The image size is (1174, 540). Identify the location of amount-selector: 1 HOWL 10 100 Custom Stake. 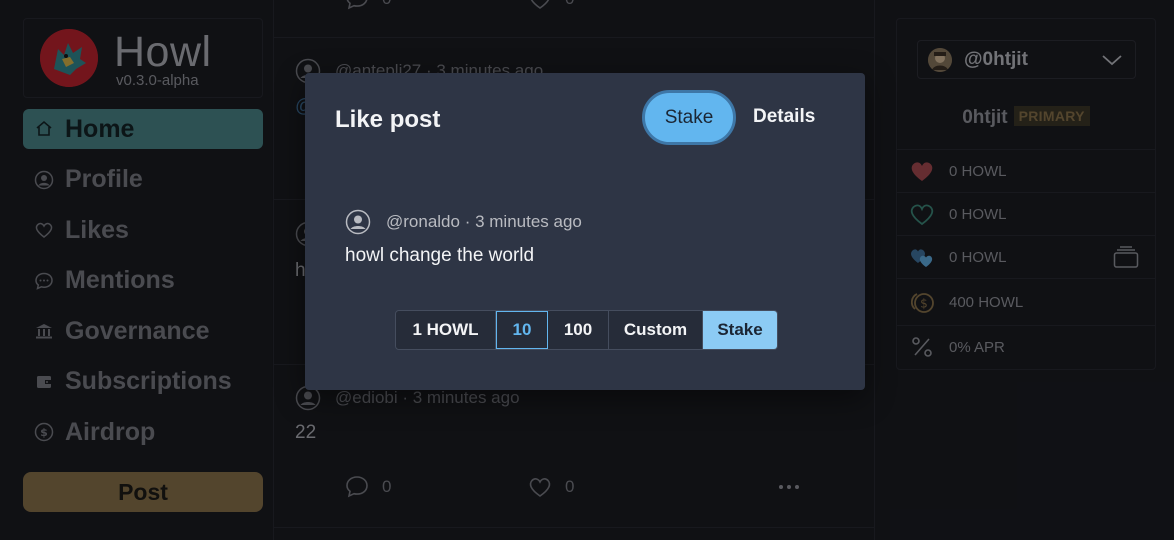
(586, 330).